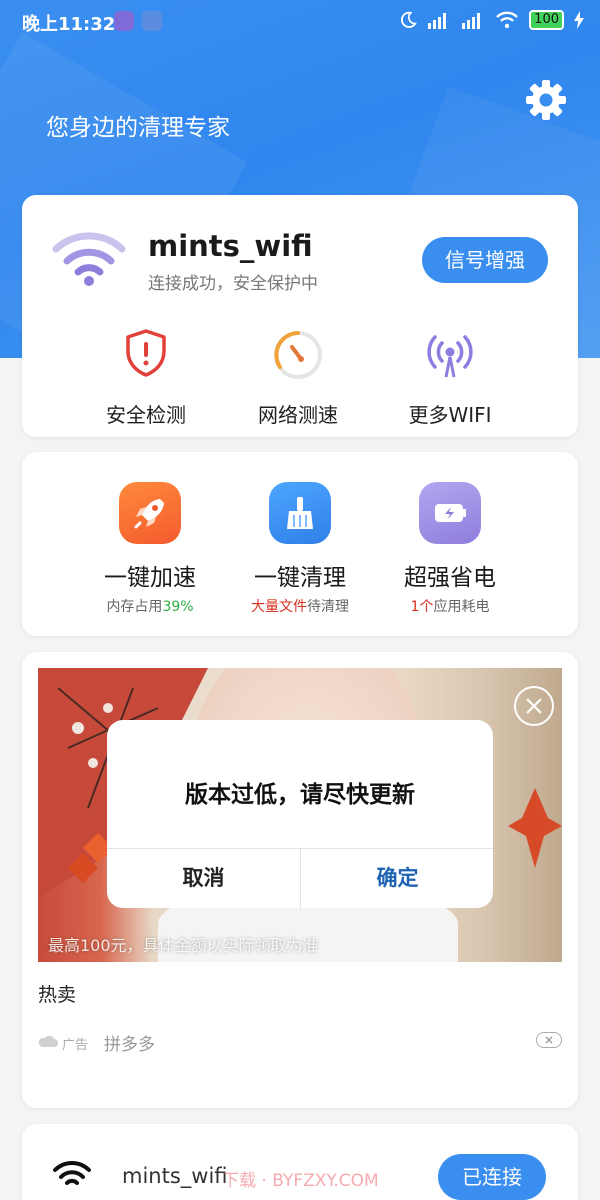  What do you see at coordinates (450, 415) in the screenshot?
I see `feature-label: 更多WIFI` at bounding box center [450, 415].